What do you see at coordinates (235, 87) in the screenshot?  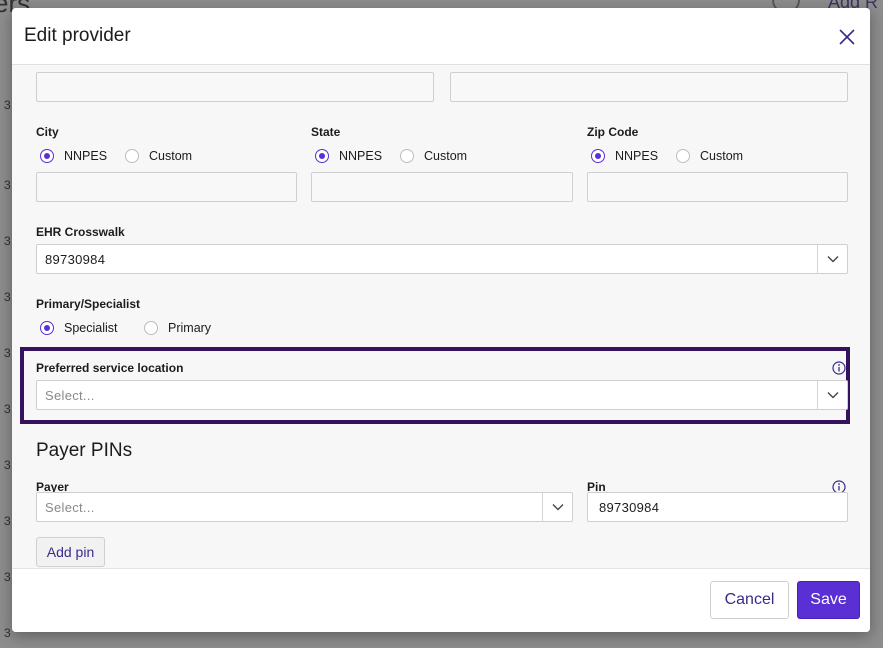 I see `address-field-left` at bounding box center [235, 87].